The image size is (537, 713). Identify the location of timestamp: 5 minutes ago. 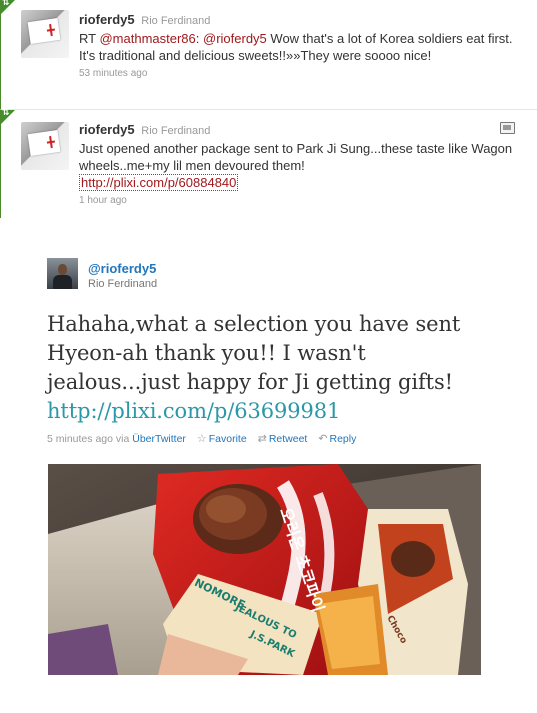
(80, 439).